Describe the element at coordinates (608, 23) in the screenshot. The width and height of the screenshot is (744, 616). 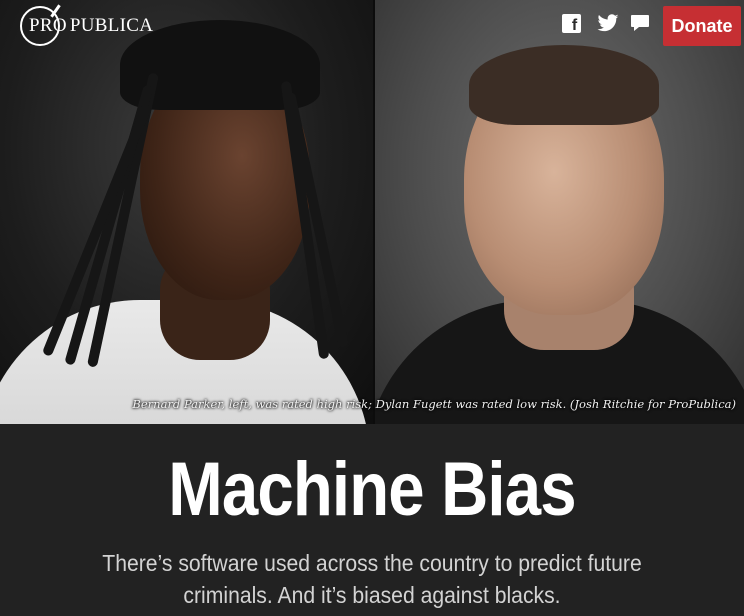
I see `twitter-icon` at that location.